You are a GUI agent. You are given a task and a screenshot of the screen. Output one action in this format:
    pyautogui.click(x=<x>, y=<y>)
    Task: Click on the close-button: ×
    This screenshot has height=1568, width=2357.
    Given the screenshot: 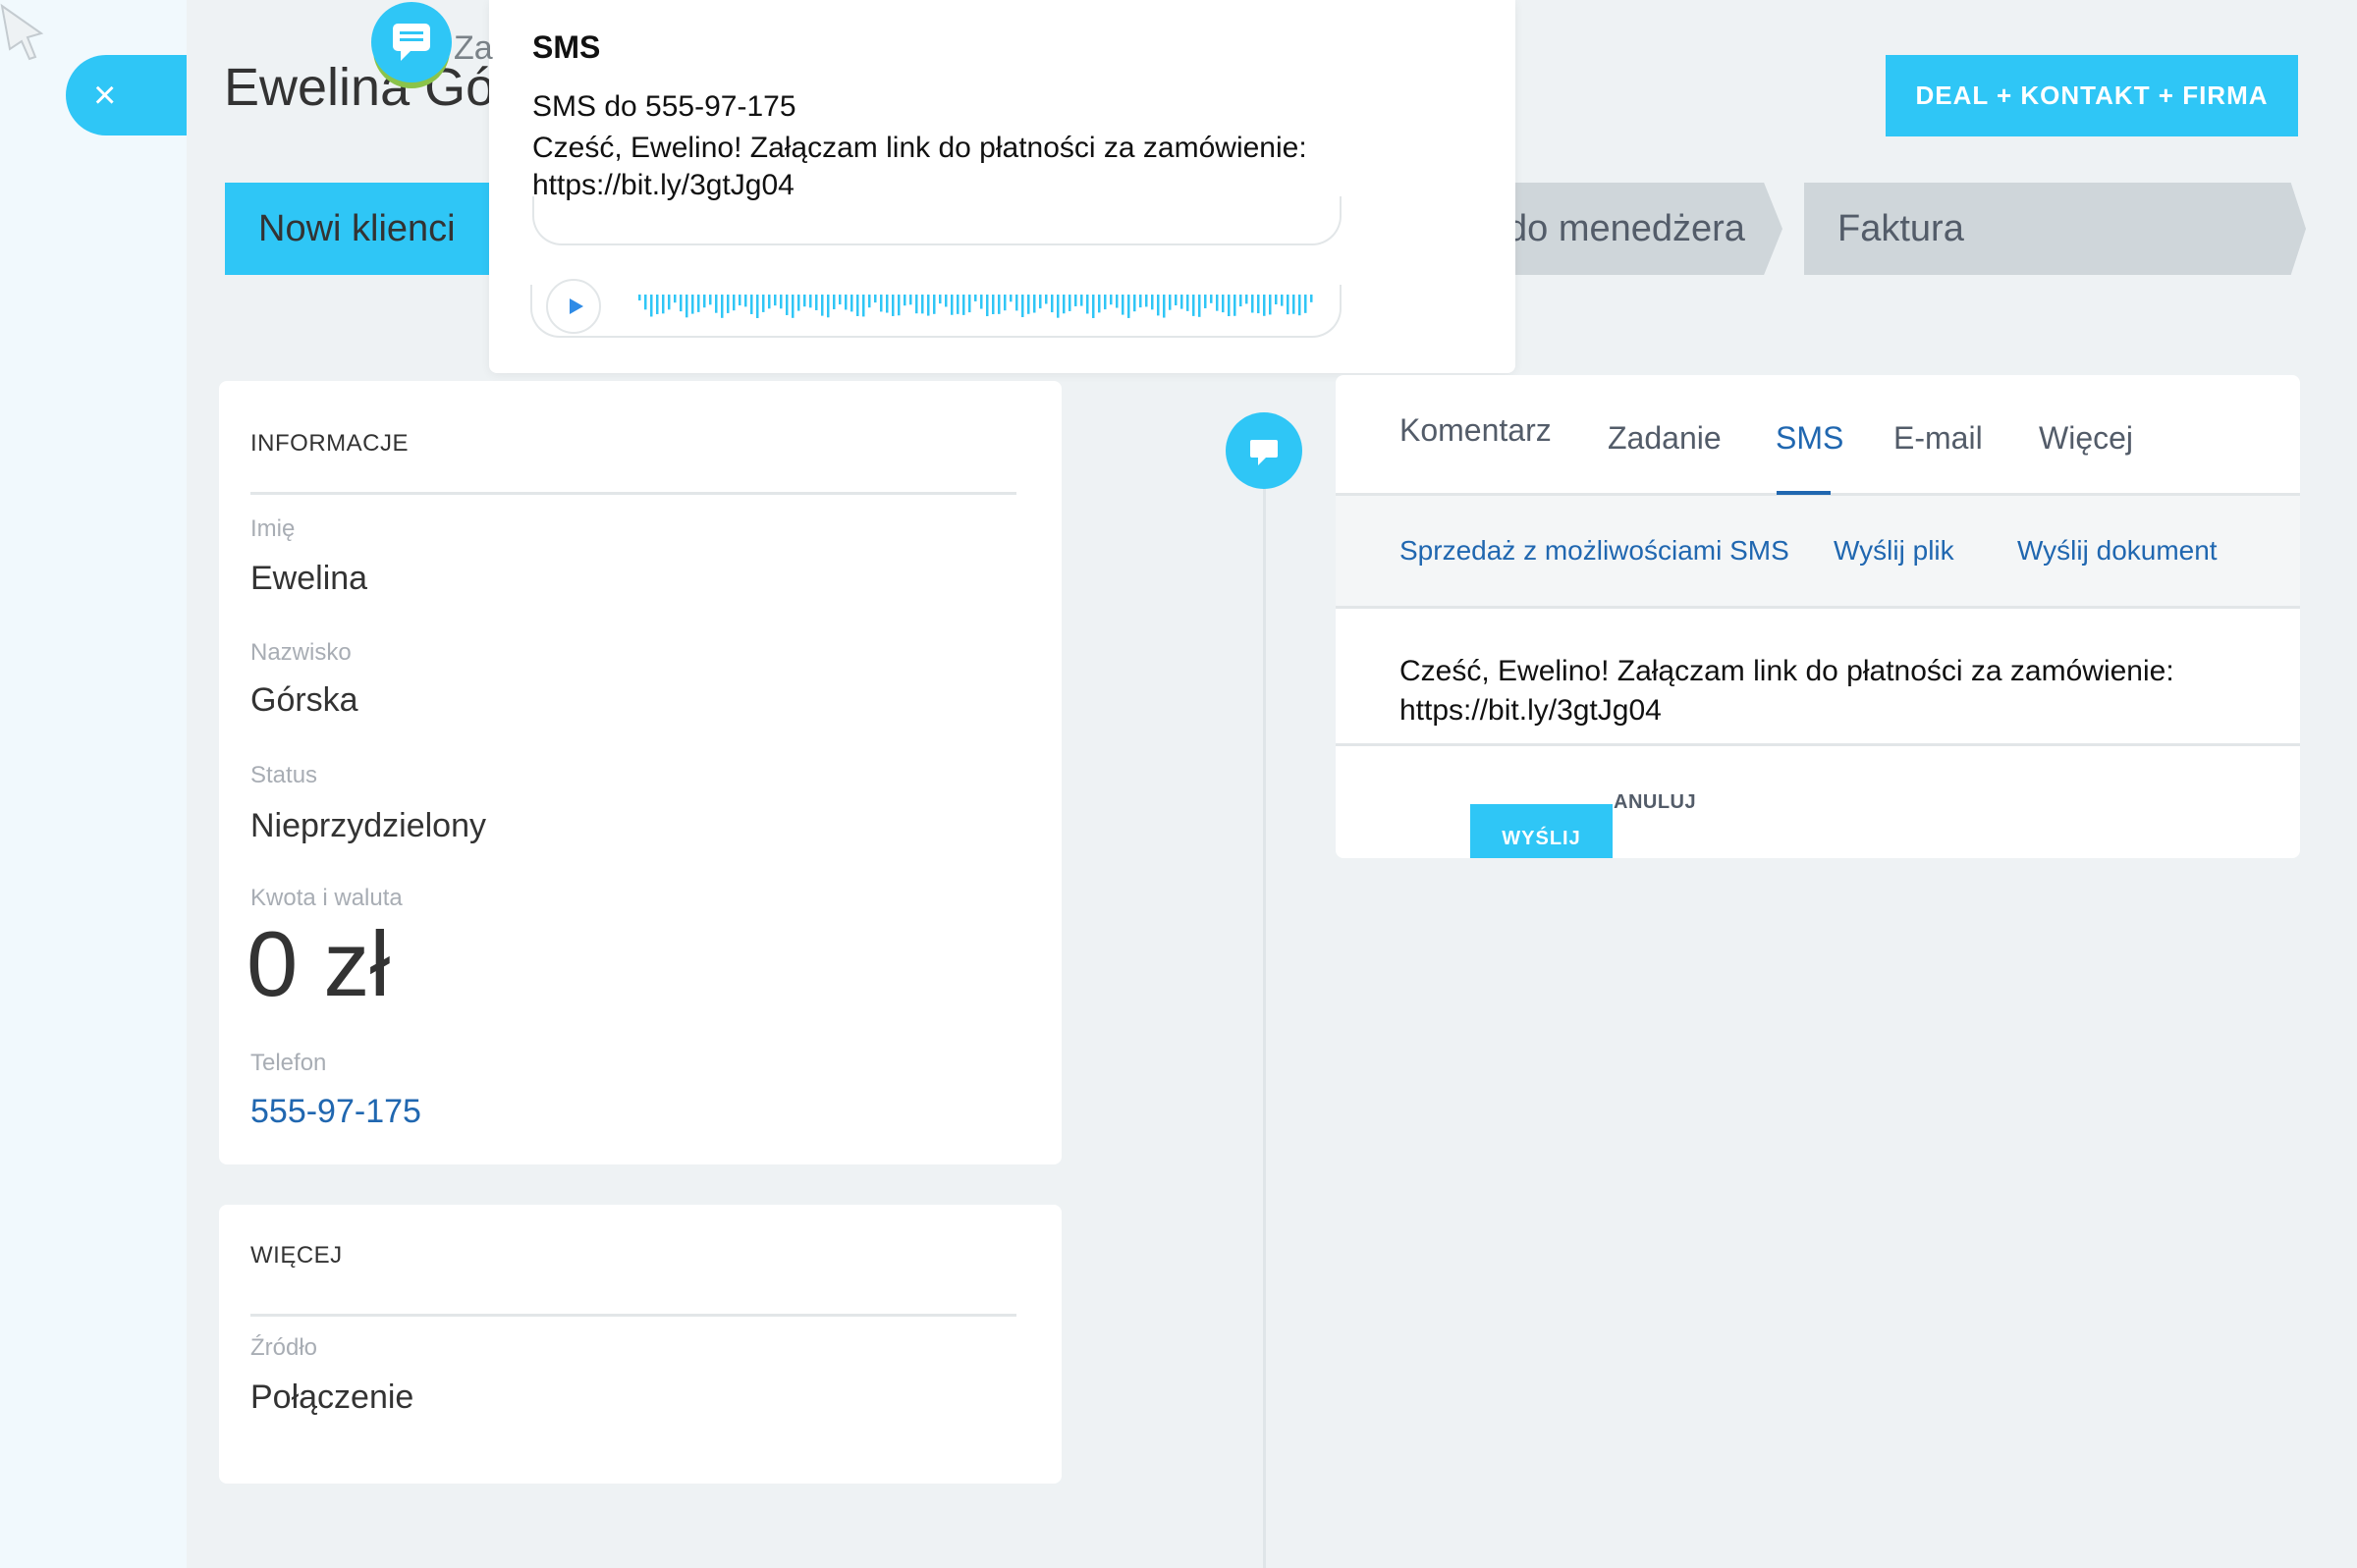 What is the action you would take?
    pyautogui.click(x=126, y=95)
    